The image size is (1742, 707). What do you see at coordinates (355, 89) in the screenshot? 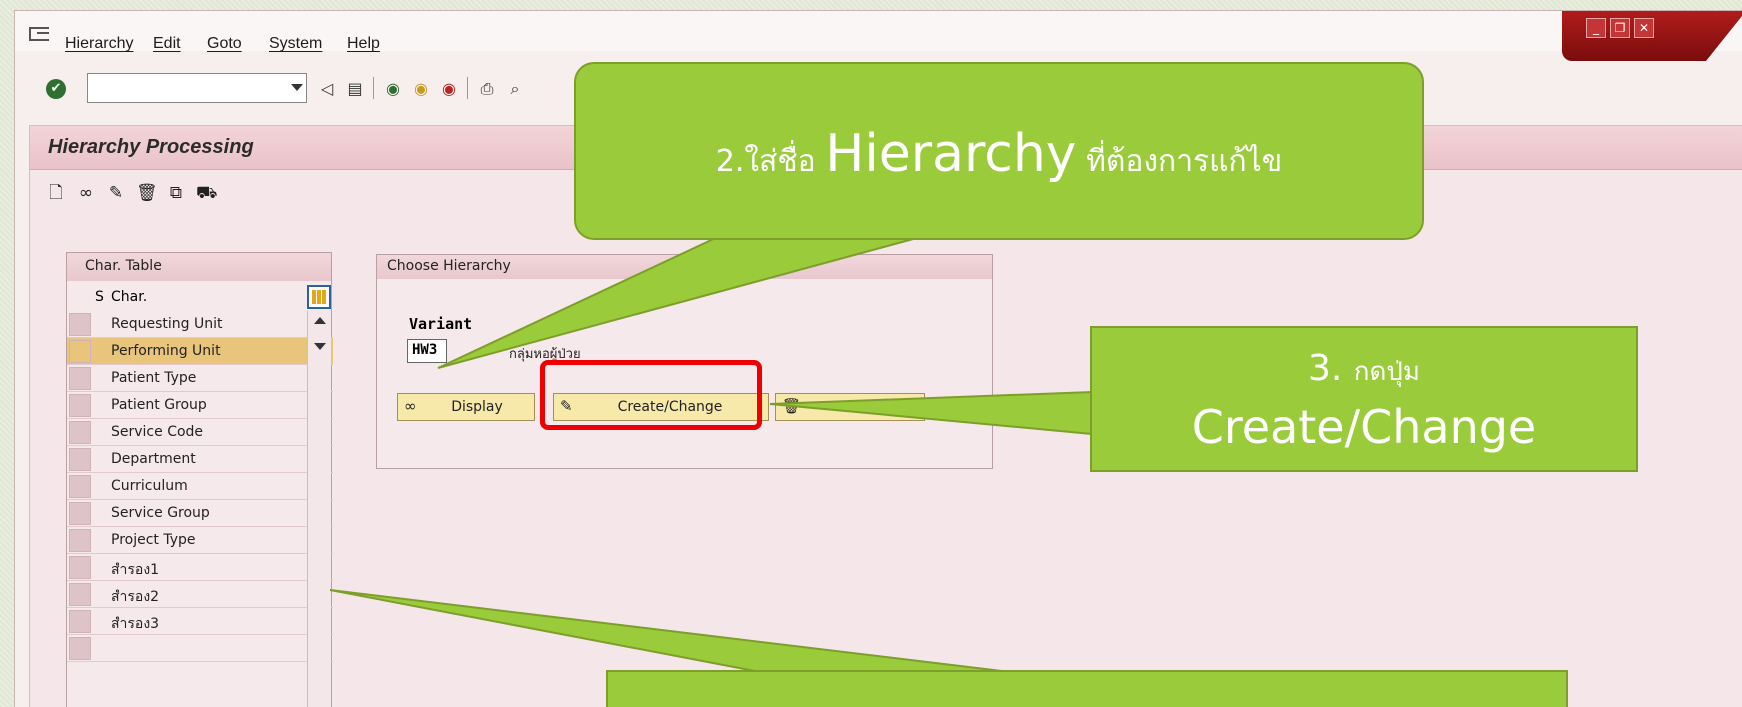
I see `save-icon: ▤` at bounding box center [355, 89].